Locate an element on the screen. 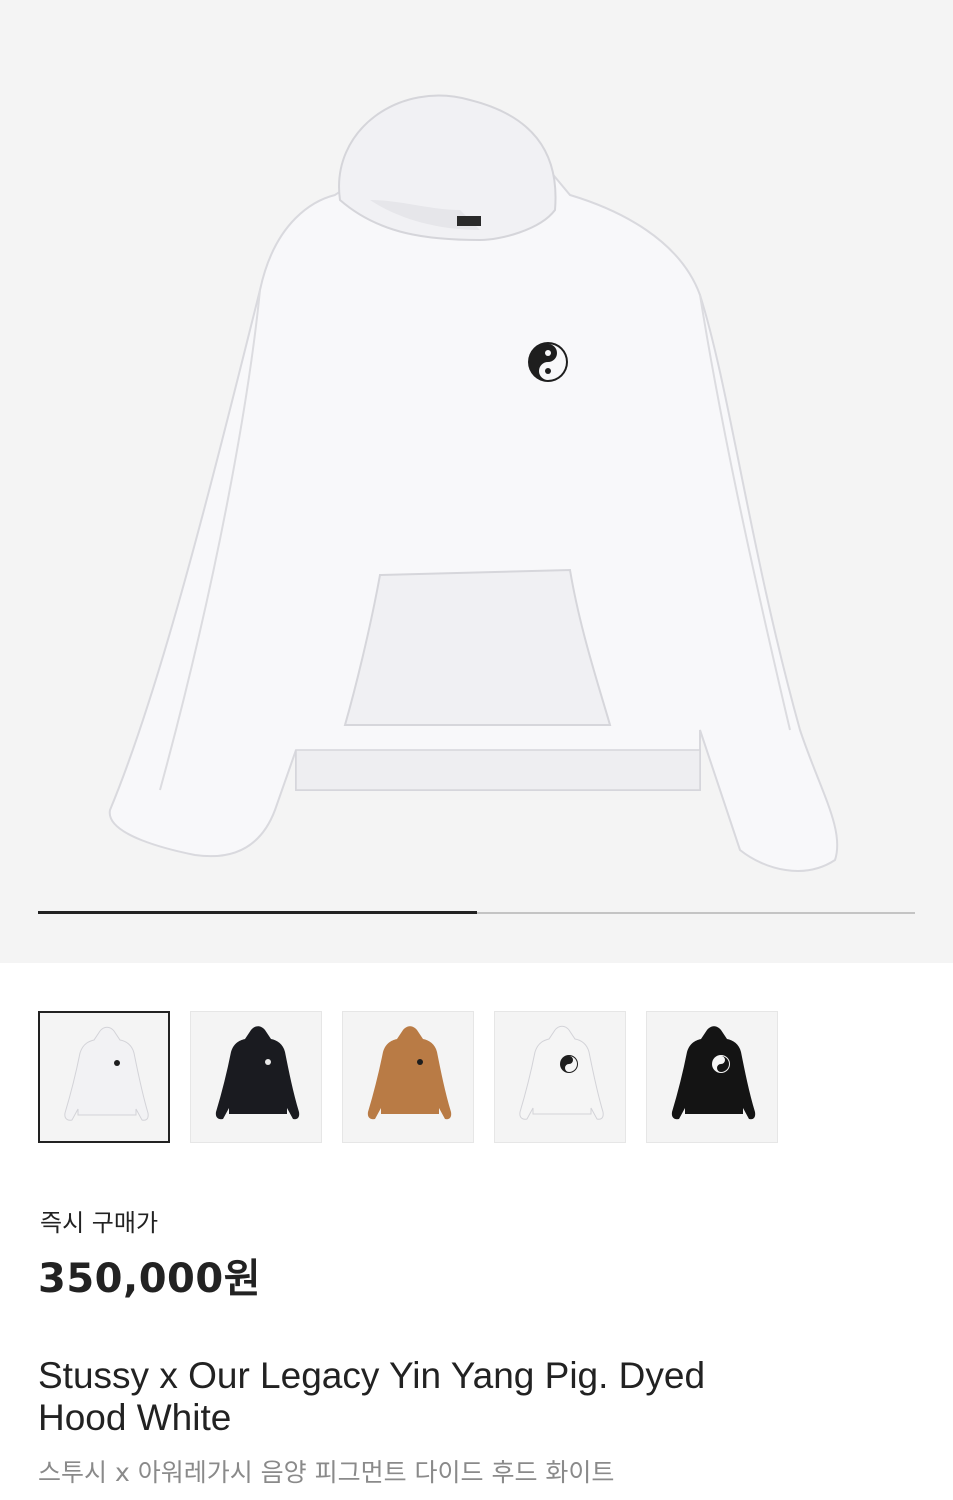 Image resolution: width=953 pixels, height=1500 pixels. price-label: 즉시 구매가 is located at coordinates (99, 1223).